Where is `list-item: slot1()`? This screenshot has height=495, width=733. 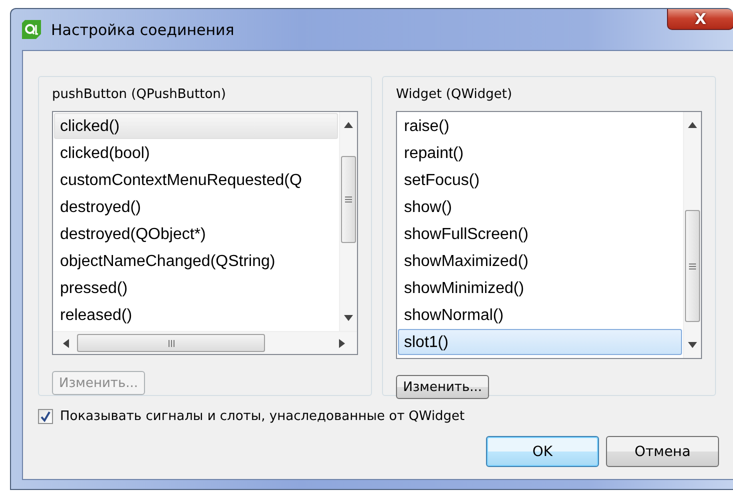 list-item: slot1() is located at coordinates (540, 342).